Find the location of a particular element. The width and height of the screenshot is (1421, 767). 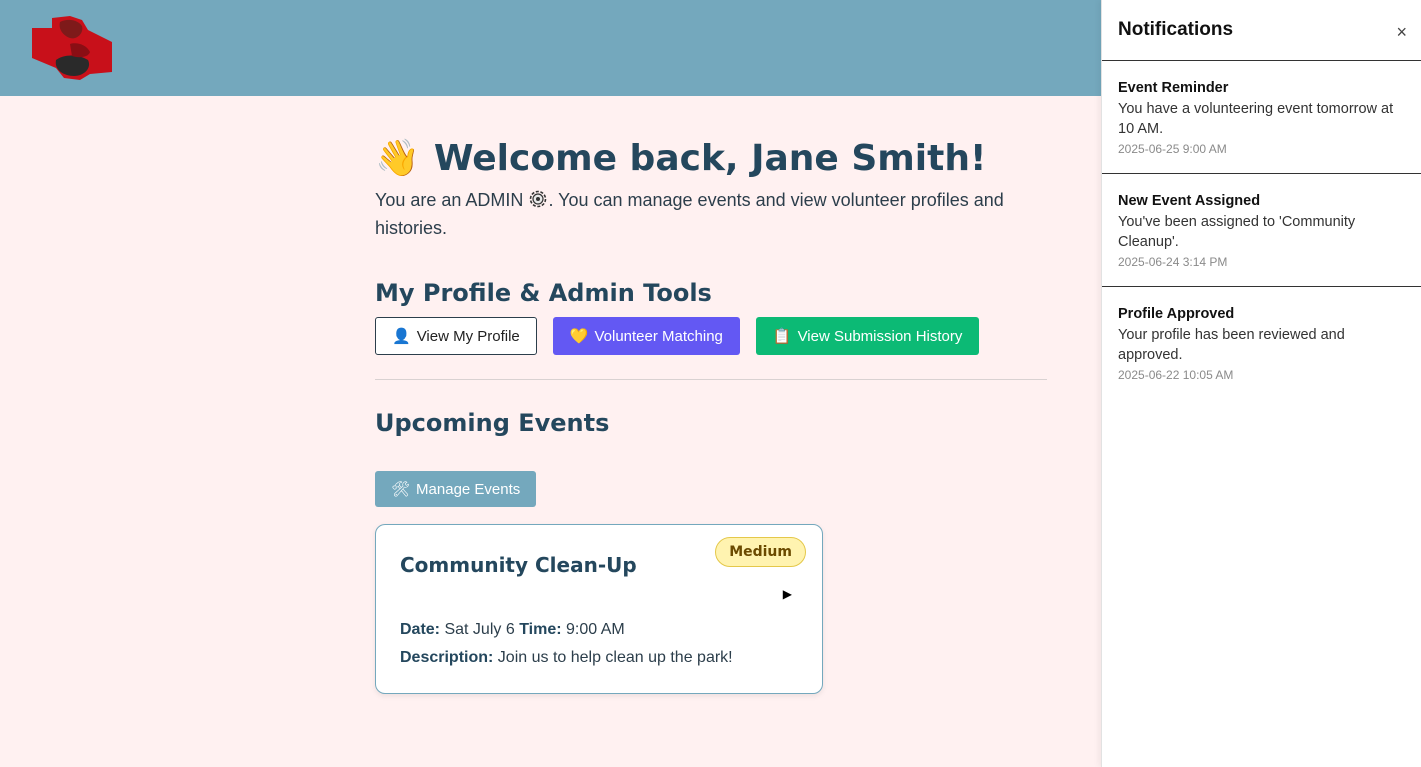

notification-time: 2025-06-22 10:05 AM is located at coordinates (1176, 375).